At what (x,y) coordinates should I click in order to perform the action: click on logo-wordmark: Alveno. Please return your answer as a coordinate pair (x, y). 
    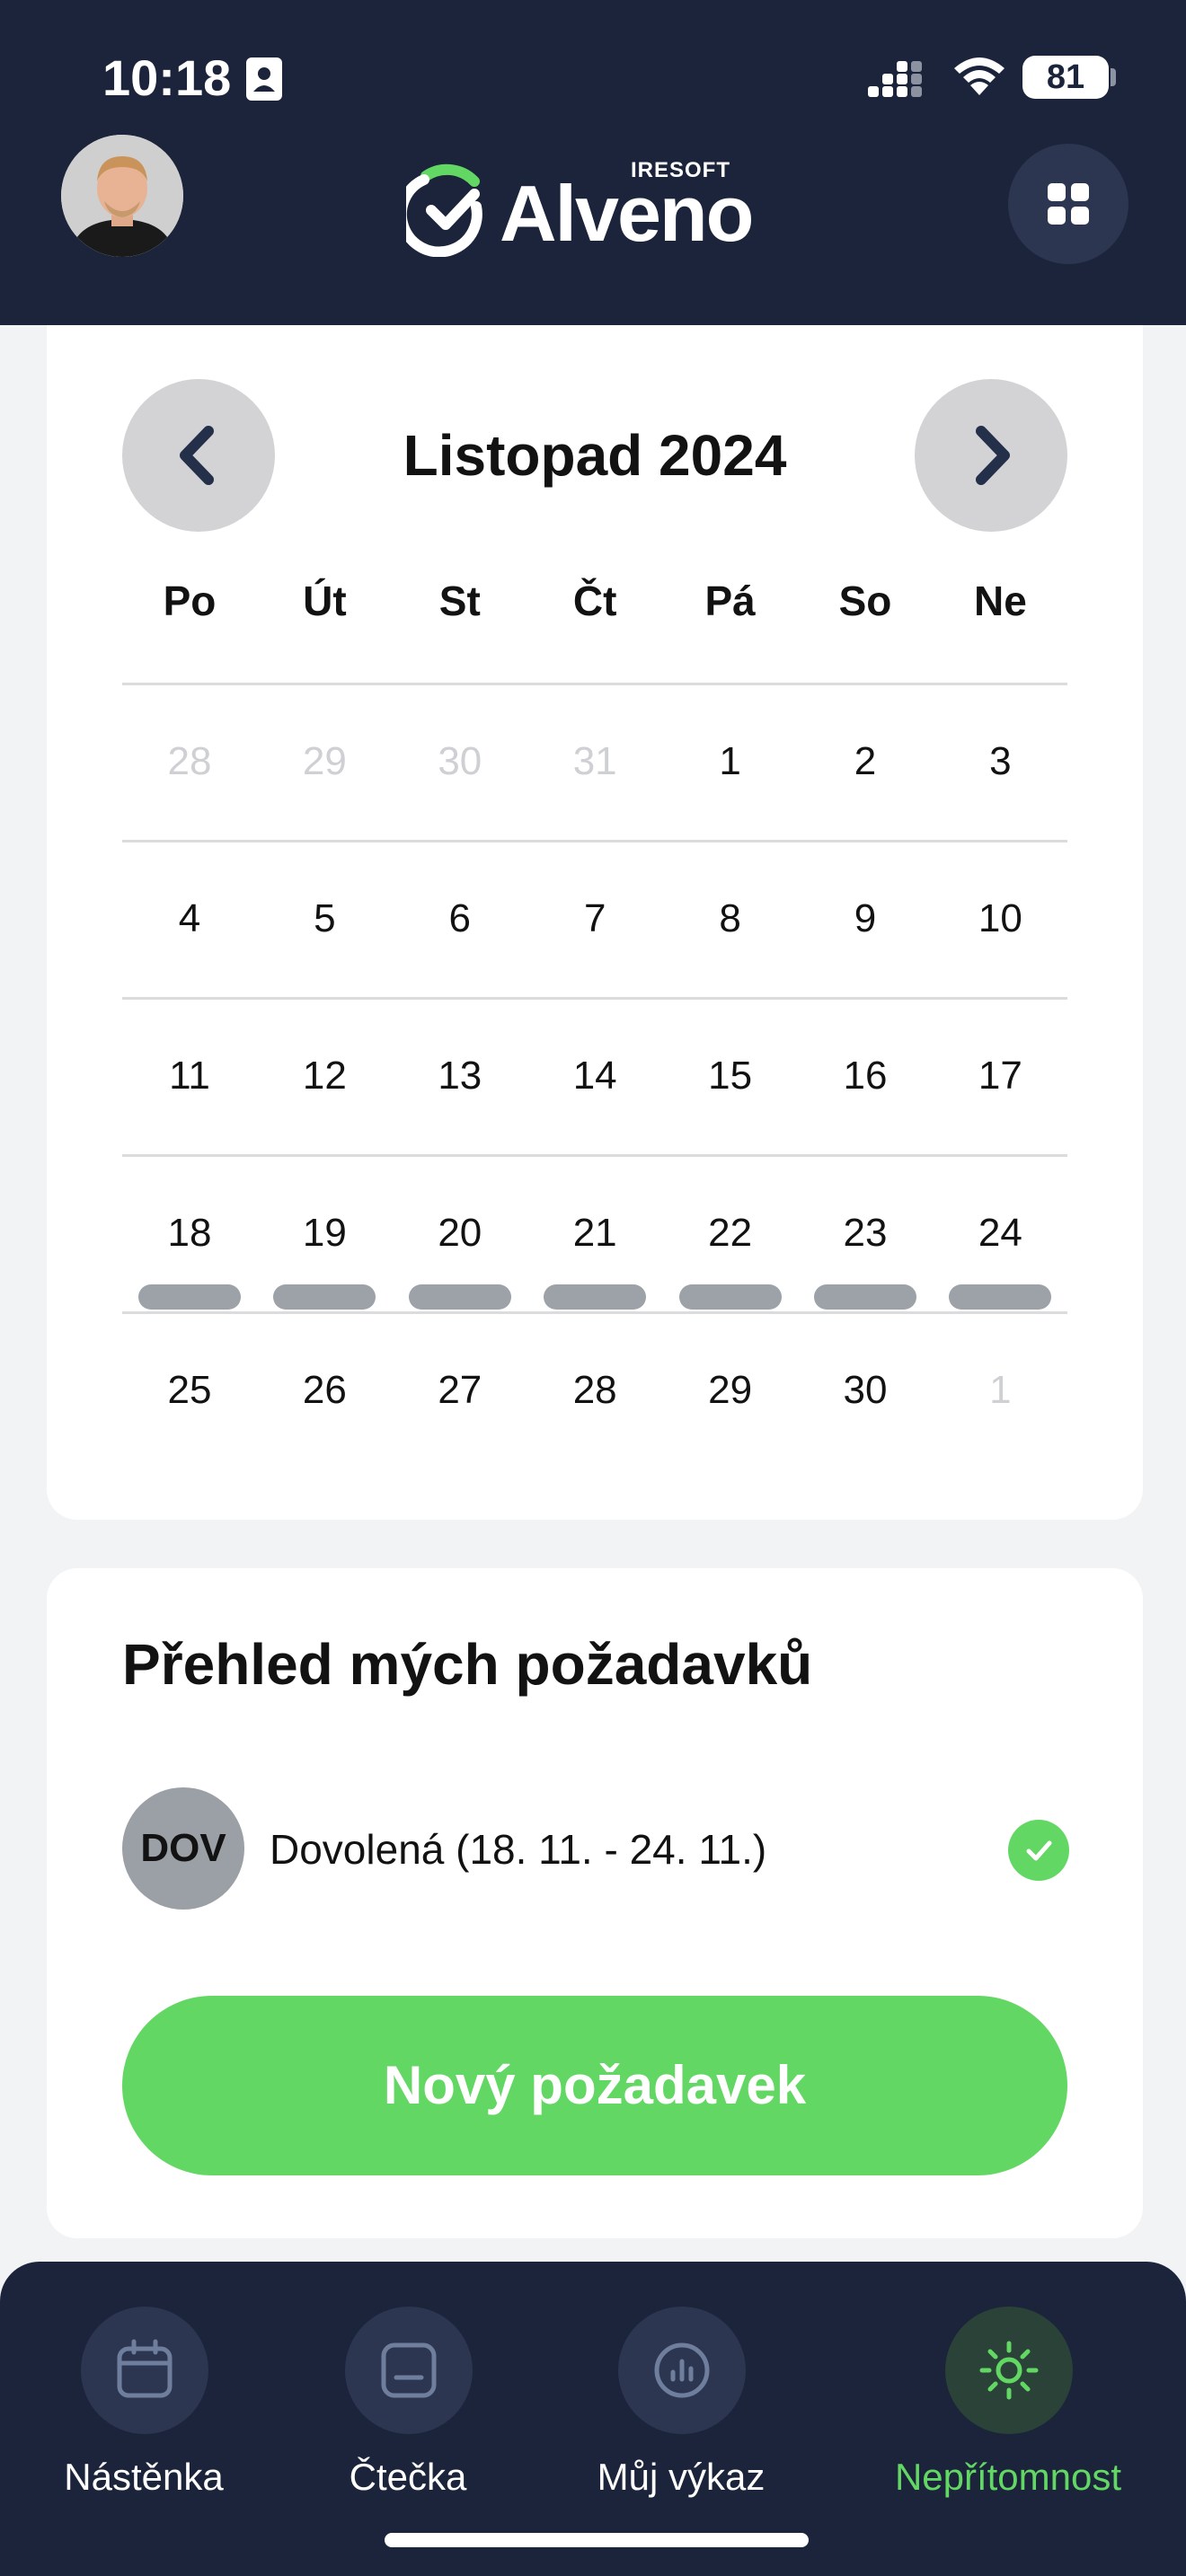
    Looking at the image, I should click on (627, 213).